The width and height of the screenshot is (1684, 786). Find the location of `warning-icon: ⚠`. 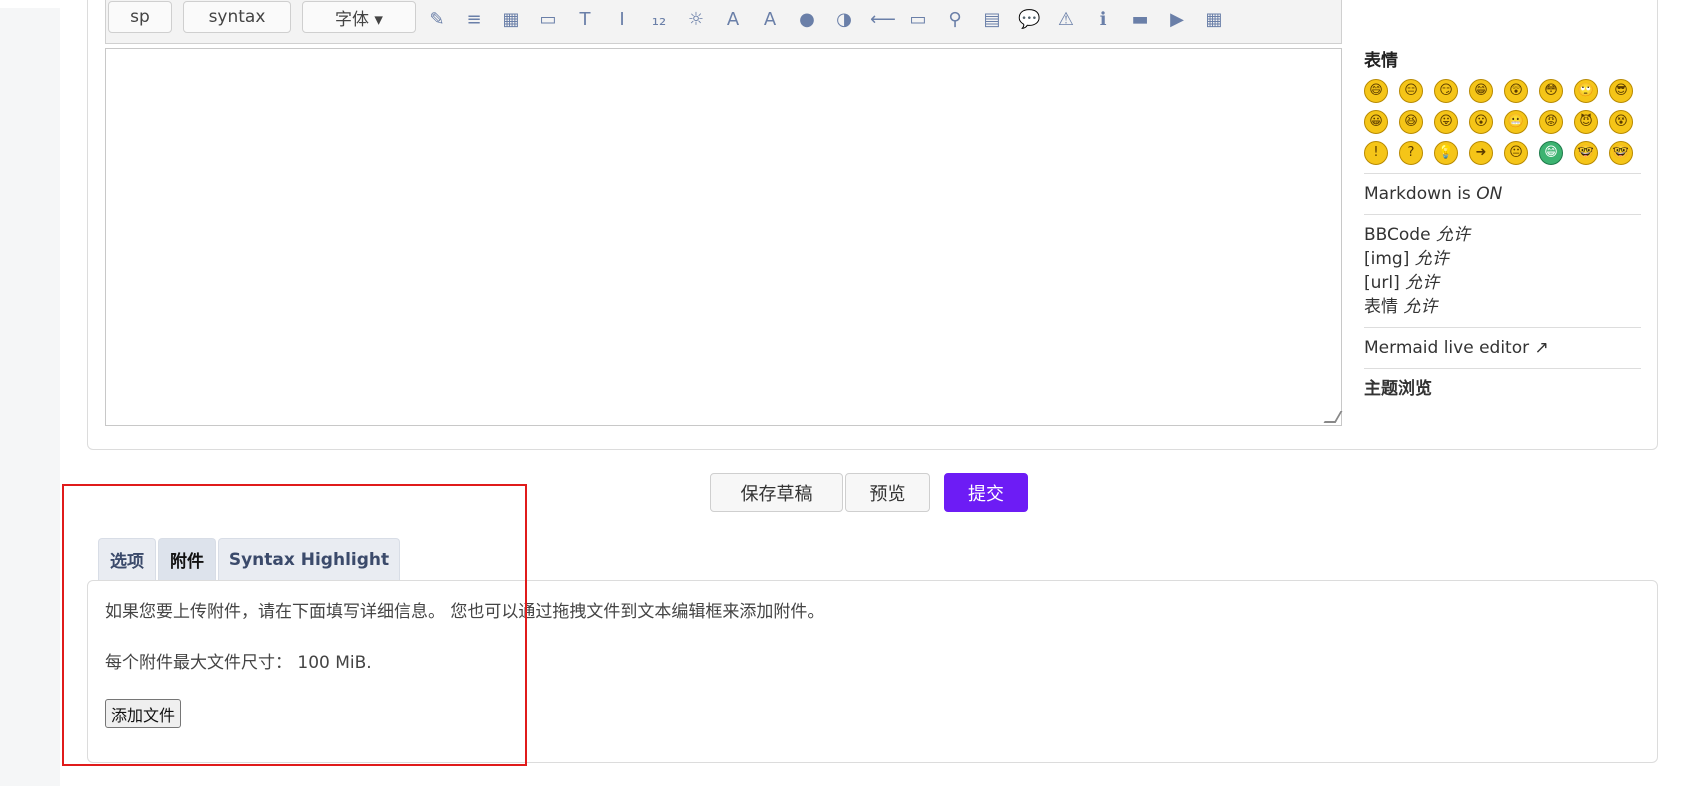

warning-icon: ⚠ is located at coordinates (1066, 20).